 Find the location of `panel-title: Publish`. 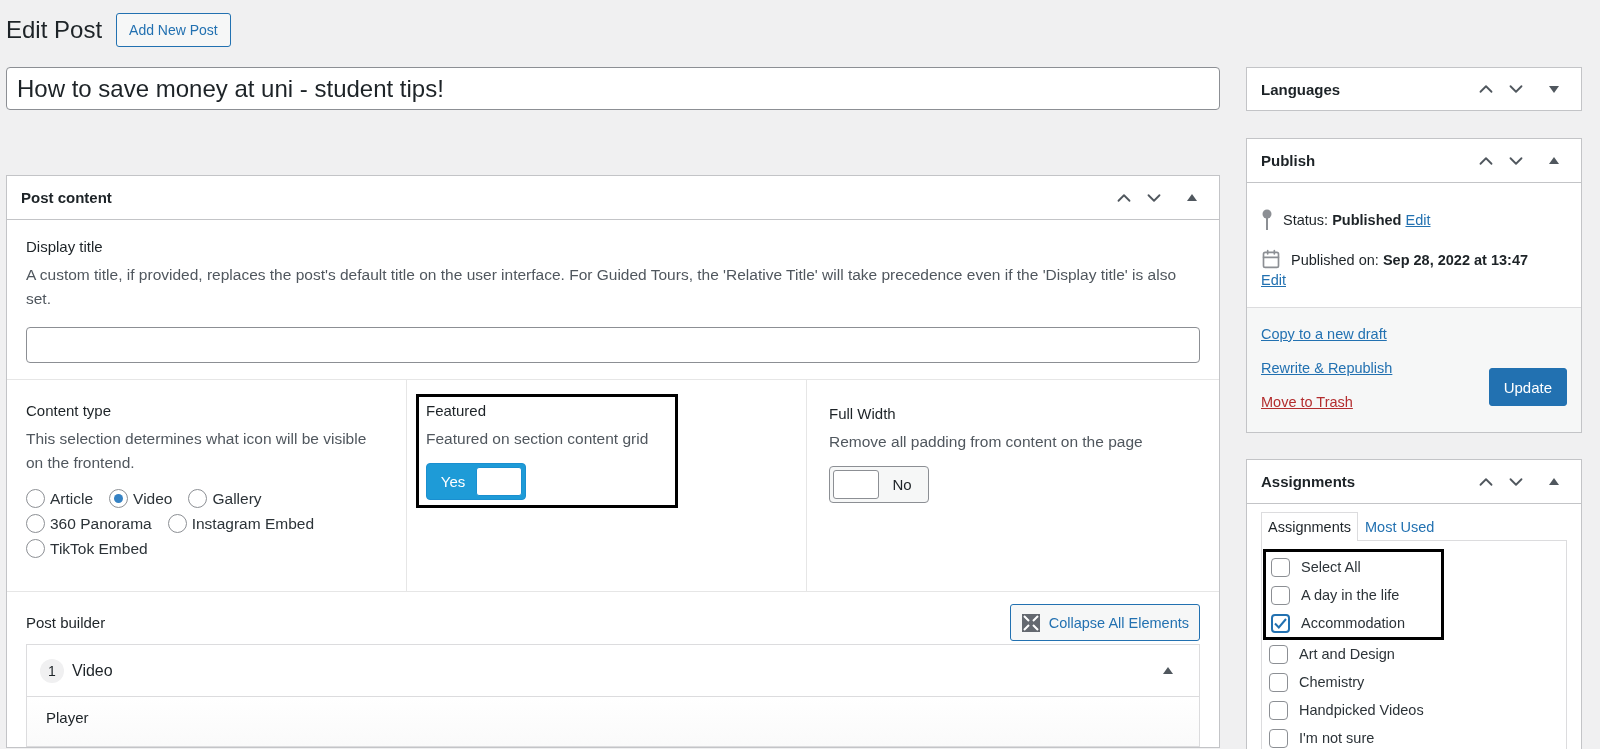

panel-title: Publish is located at coordinates (1289, 160).